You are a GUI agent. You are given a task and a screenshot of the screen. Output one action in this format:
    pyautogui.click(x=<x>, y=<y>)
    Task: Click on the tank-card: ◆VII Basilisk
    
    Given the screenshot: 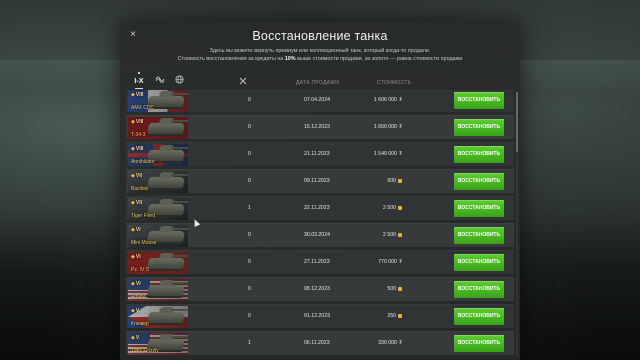 What is the action you would take?
    pyautogui.click(x=158, y=182)
    